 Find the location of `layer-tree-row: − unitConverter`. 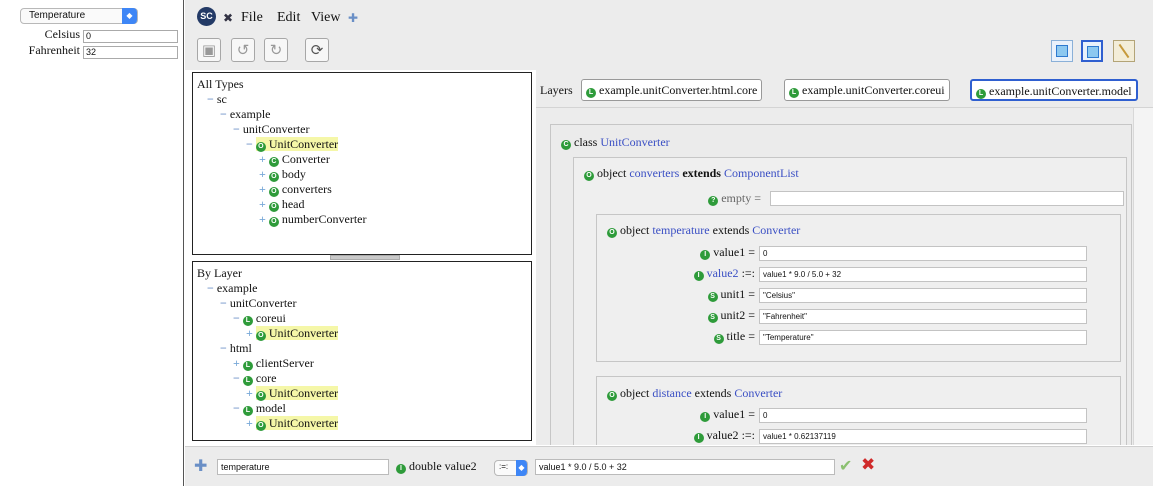

layer-tree-row: − unitConverter is located at coordinates (258, 303).